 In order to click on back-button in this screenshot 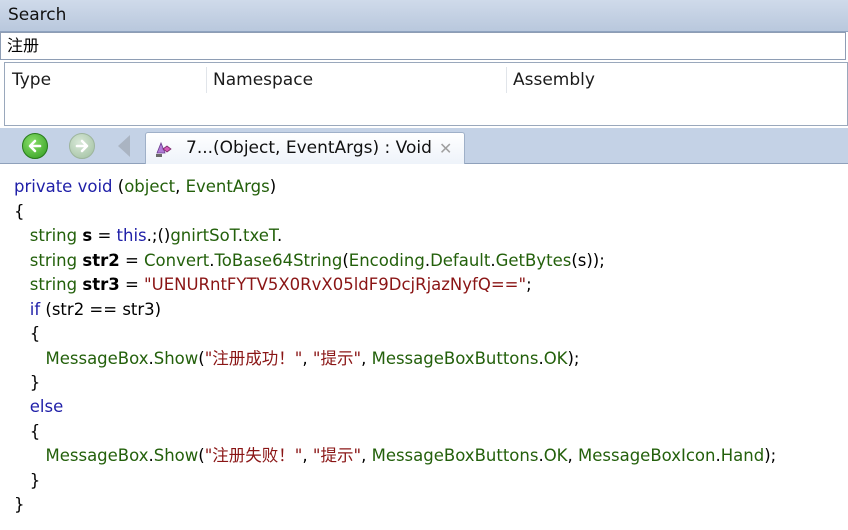, I will do `click(35, 146)`.